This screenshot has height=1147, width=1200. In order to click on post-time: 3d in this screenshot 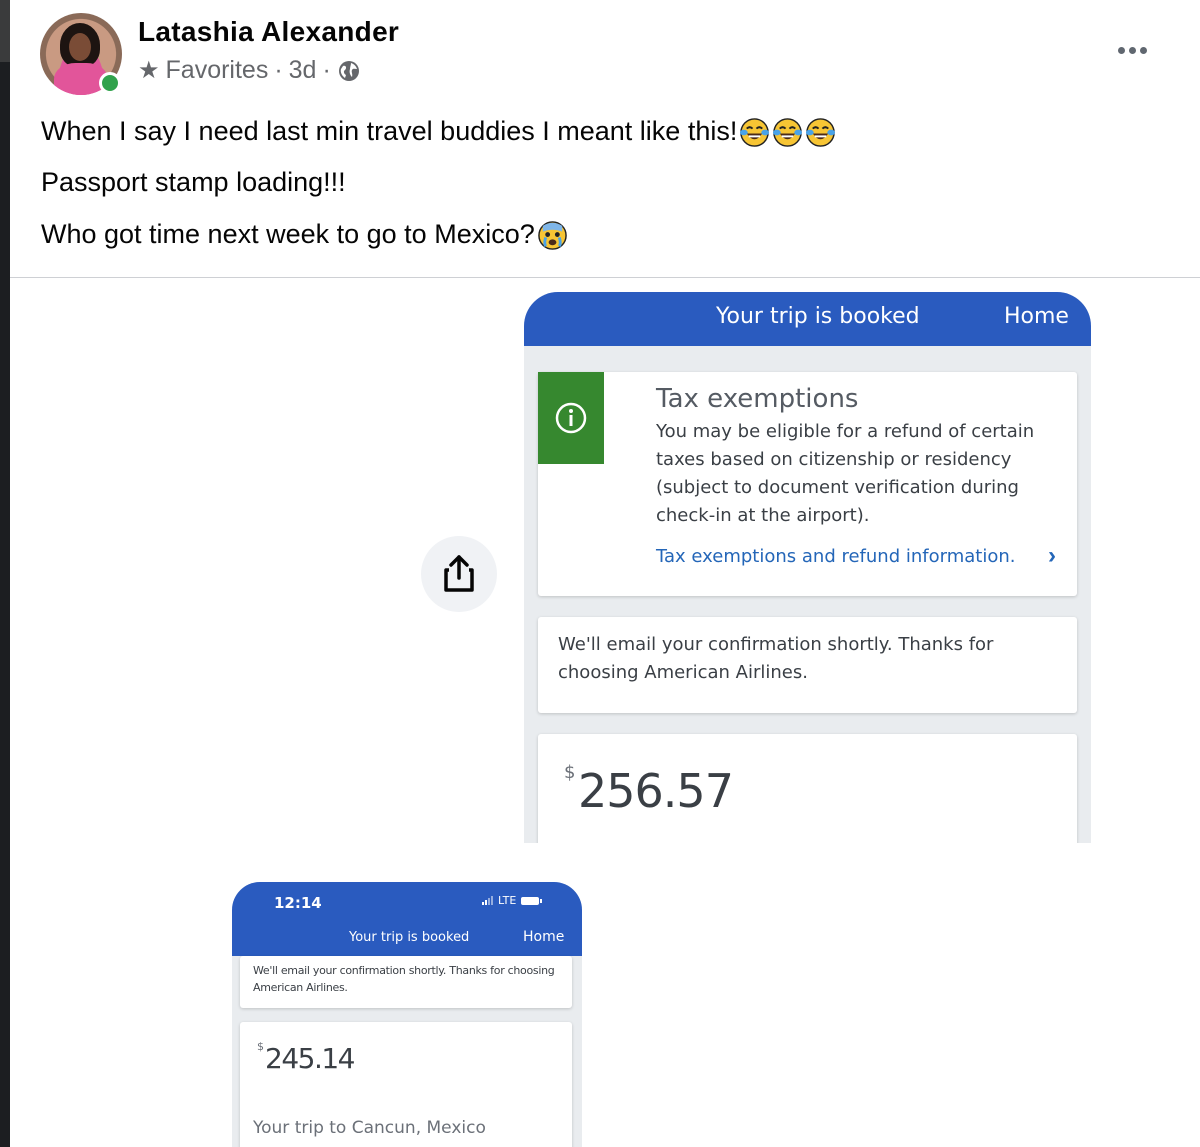, I will do `click(303, 70)`.